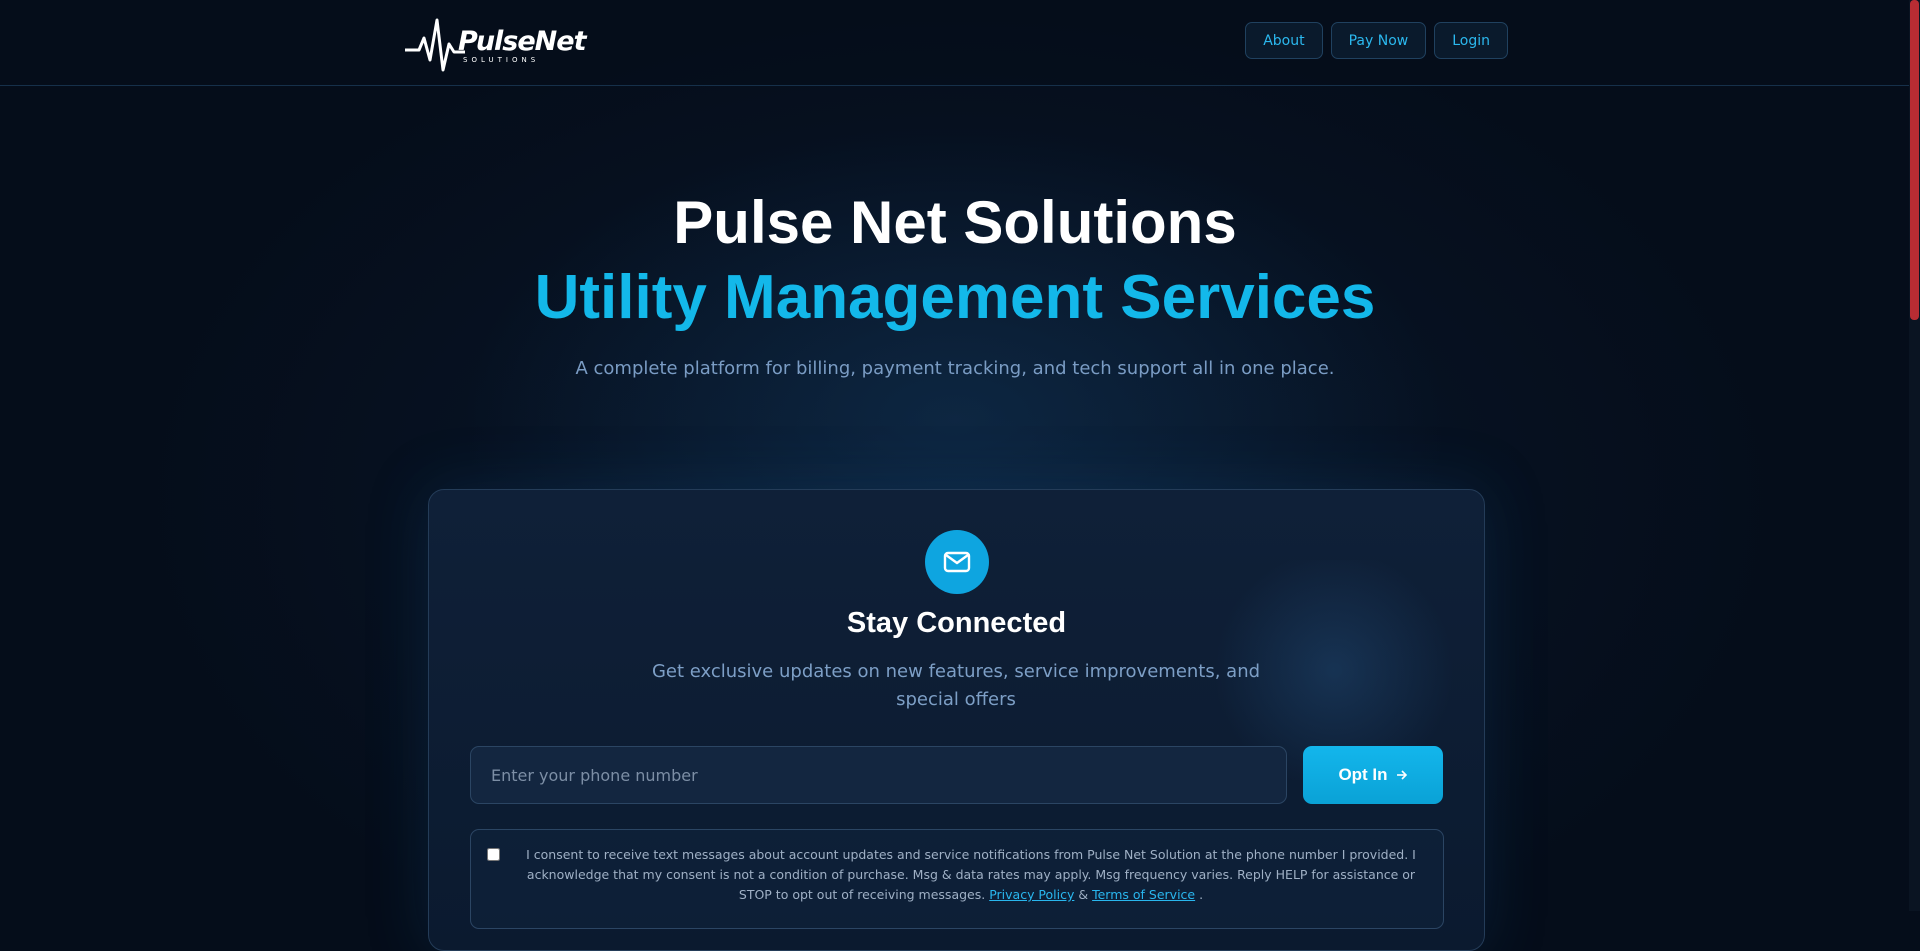 The image size is (1920, 951). Describe the element at coordinates (1201, 894) in the screenshot. I see `consent-end: .` at that location.